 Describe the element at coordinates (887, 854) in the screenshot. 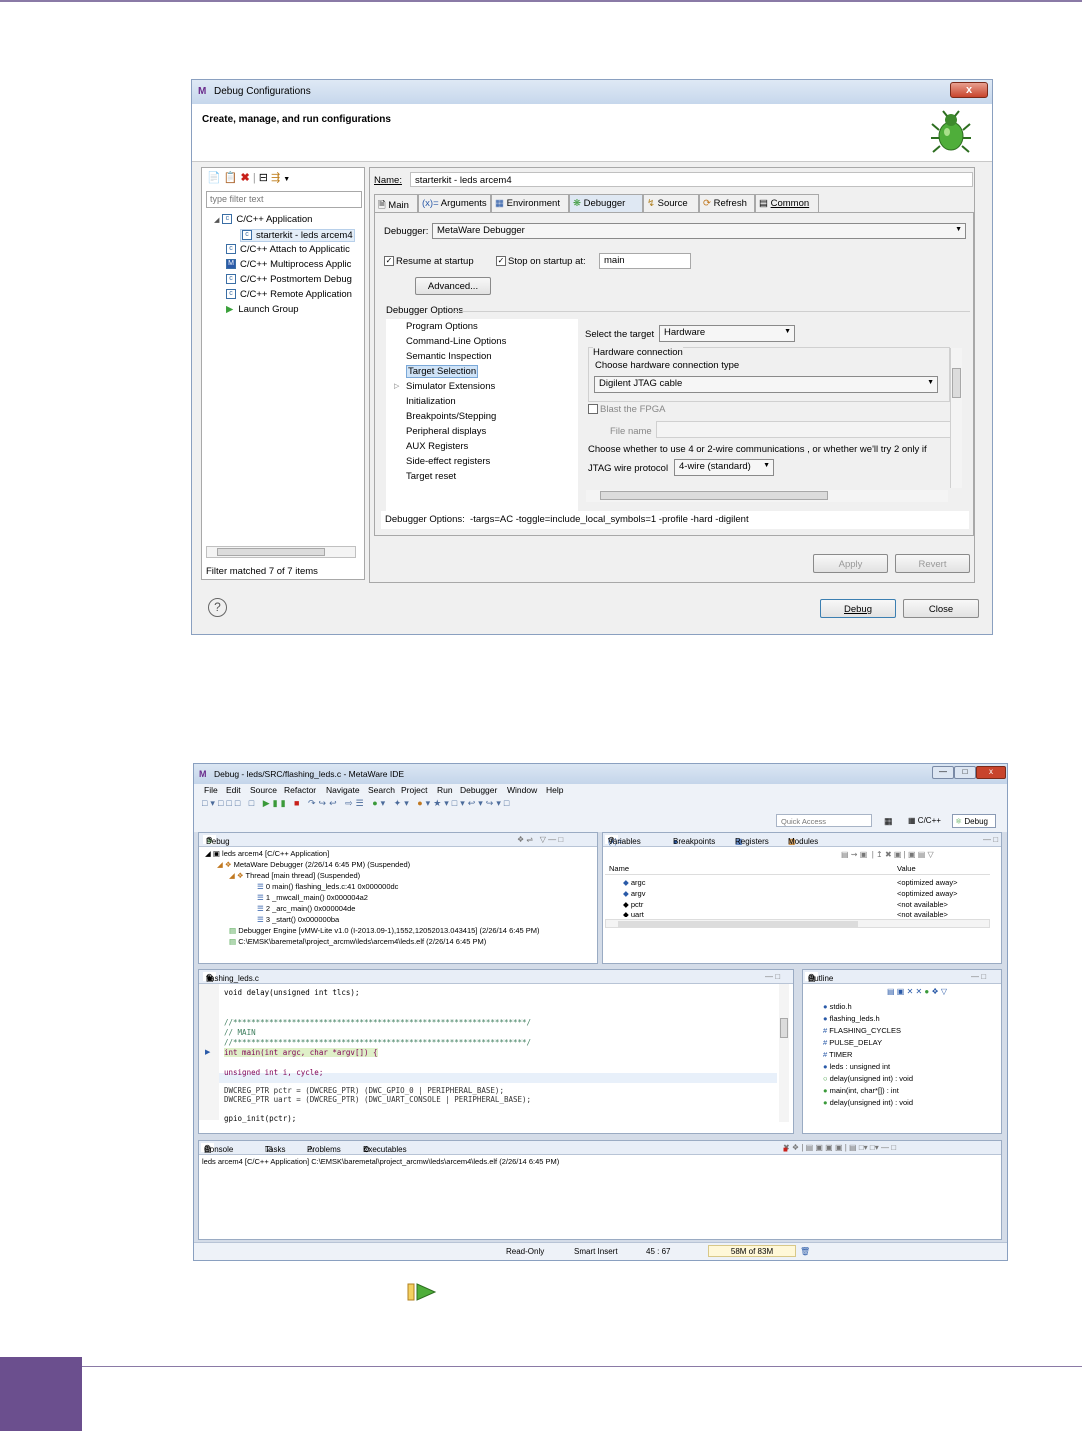

I see `variables-toolbar-icons: ▤ ⇝ ▣ | ↥ ✖ ▣ | ▣ ▤ ▽` at that location.